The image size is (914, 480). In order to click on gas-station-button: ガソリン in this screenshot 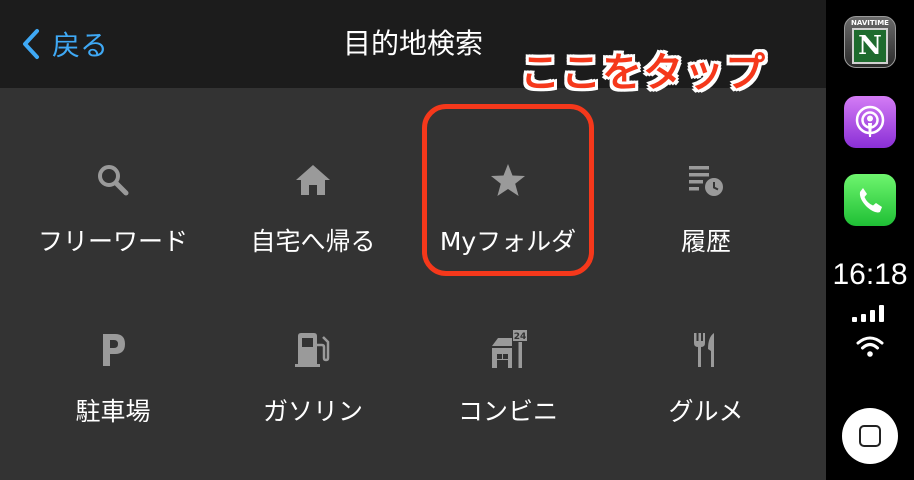, I will do `click(313, 343)`.